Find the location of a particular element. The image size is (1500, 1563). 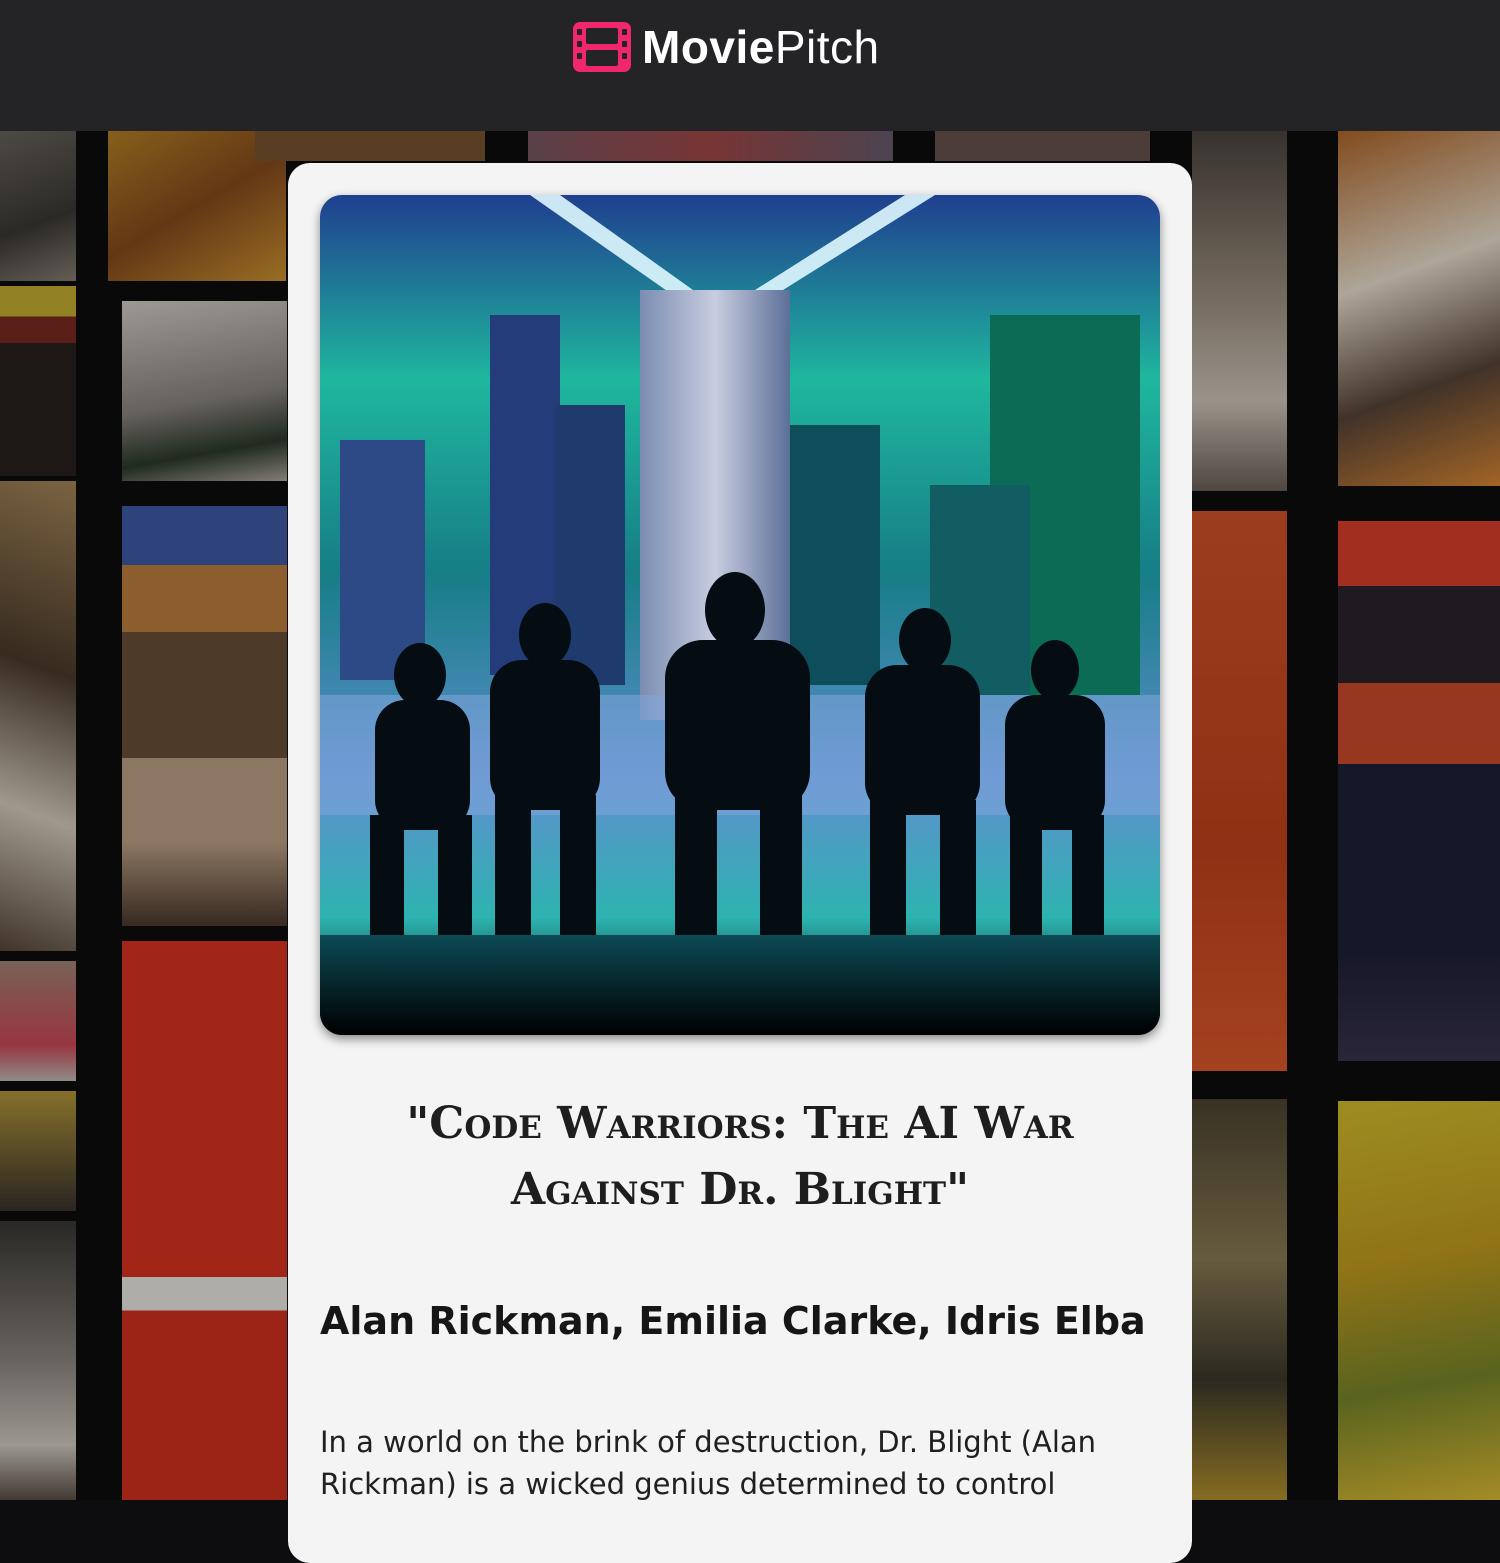

brand-name: MoviePitch is located at coordinates (761, 47).